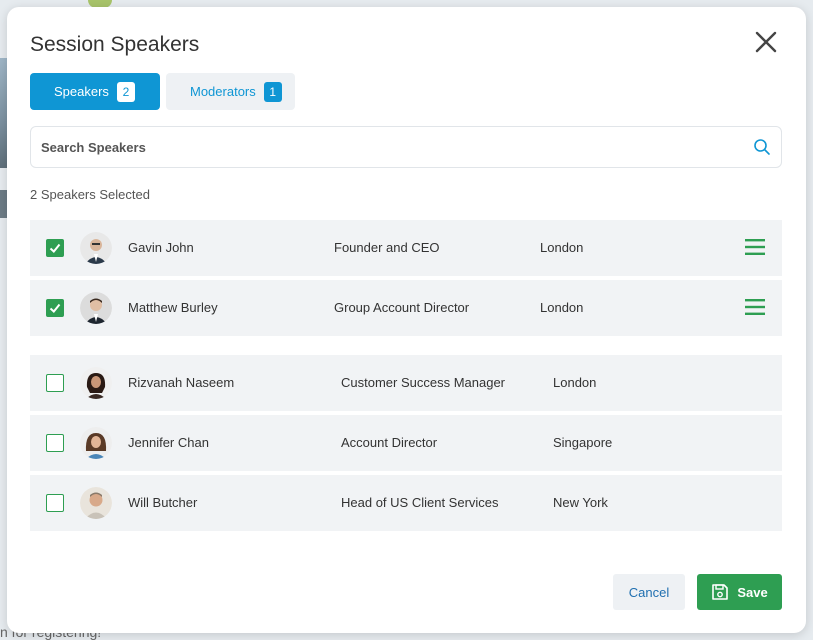  I want to click on speaker-name: Jennifer Chan, so click(168, 442).